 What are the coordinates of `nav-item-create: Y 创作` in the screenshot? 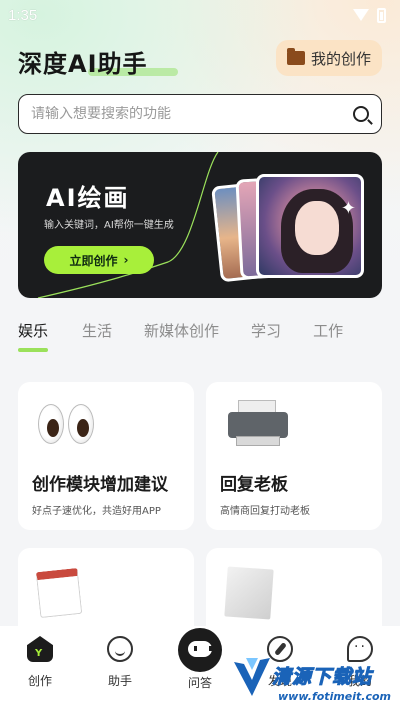 It's located at (40, 662).